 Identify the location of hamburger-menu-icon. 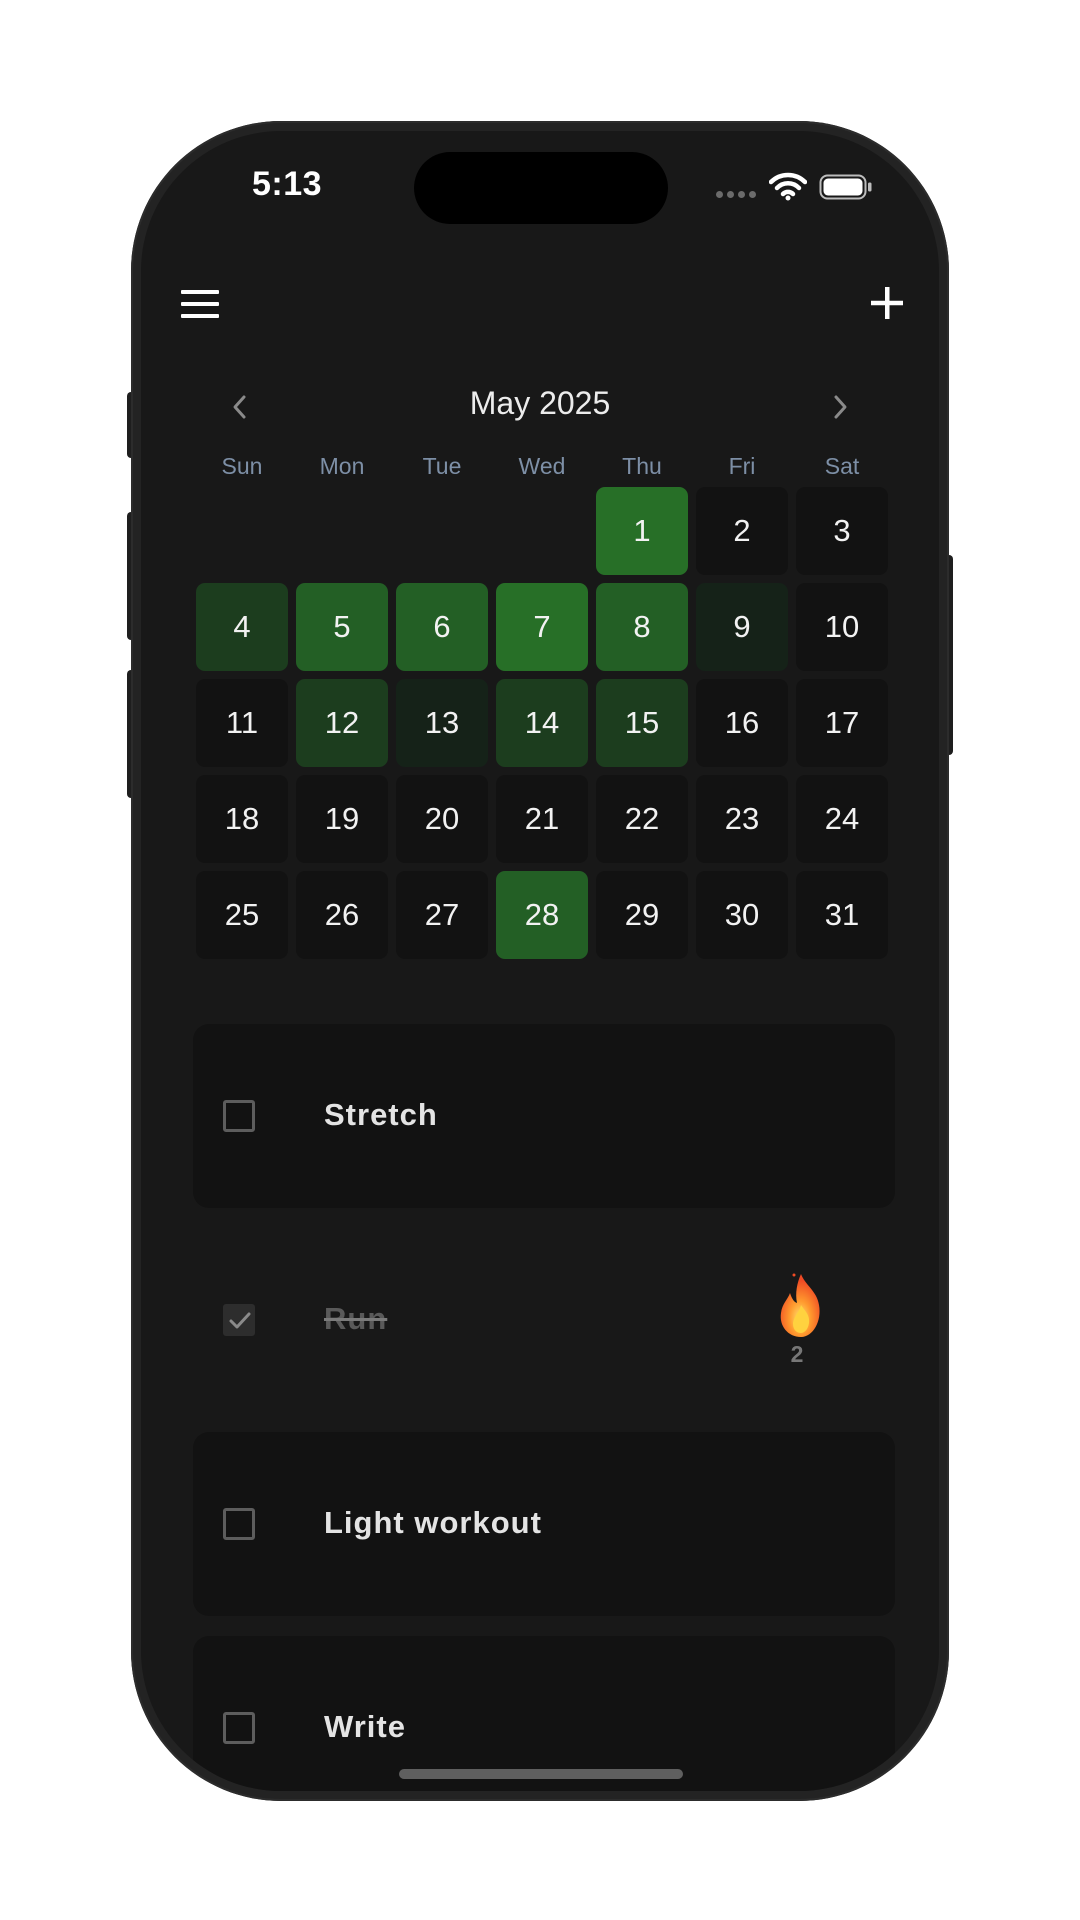
(200, 304).